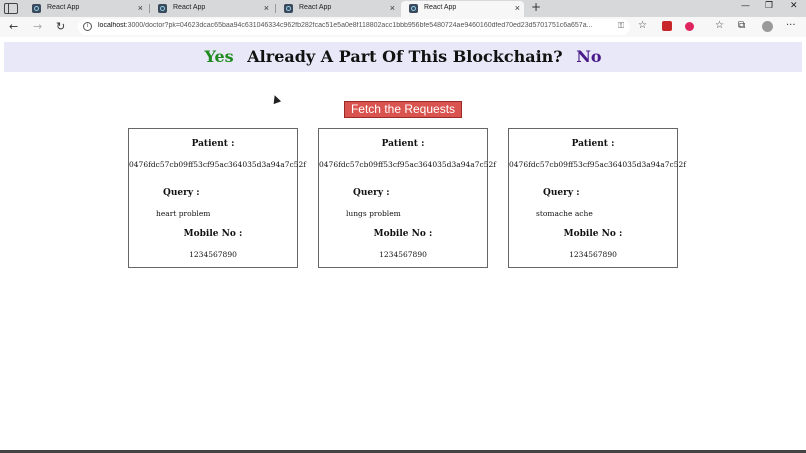 The image size is (806, 453). Describe the element at coordinates (403, 109) in the screenshot. I see `fetch-requests-button: Fetch the Requests` at that location.